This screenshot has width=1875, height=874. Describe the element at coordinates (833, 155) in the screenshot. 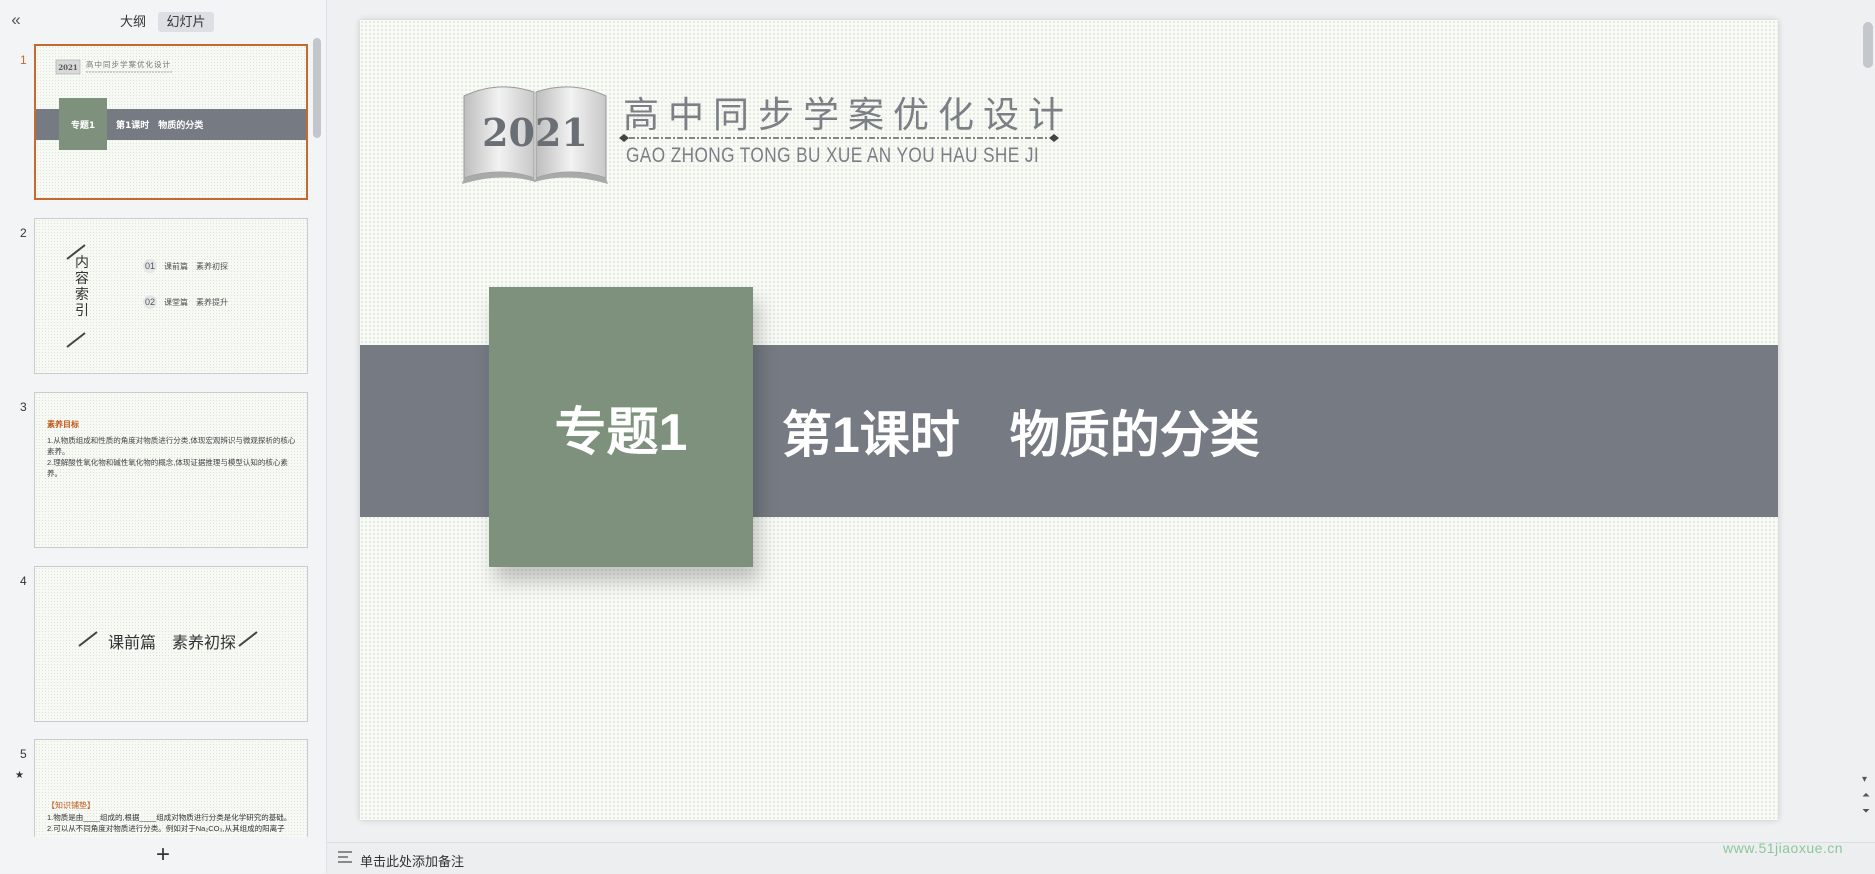

I see `slide-series-pinyin: GAO ZHONG TONG BU XUE AN YOU HAU SHE JI` at that location.